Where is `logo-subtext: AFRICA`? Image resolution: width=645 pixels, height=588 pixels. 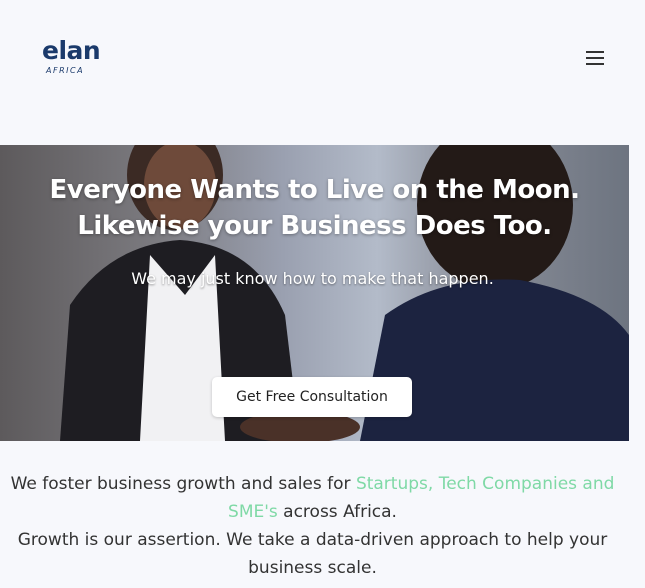
logo-subtext: AFRICA is located at coordinates (65, 70).